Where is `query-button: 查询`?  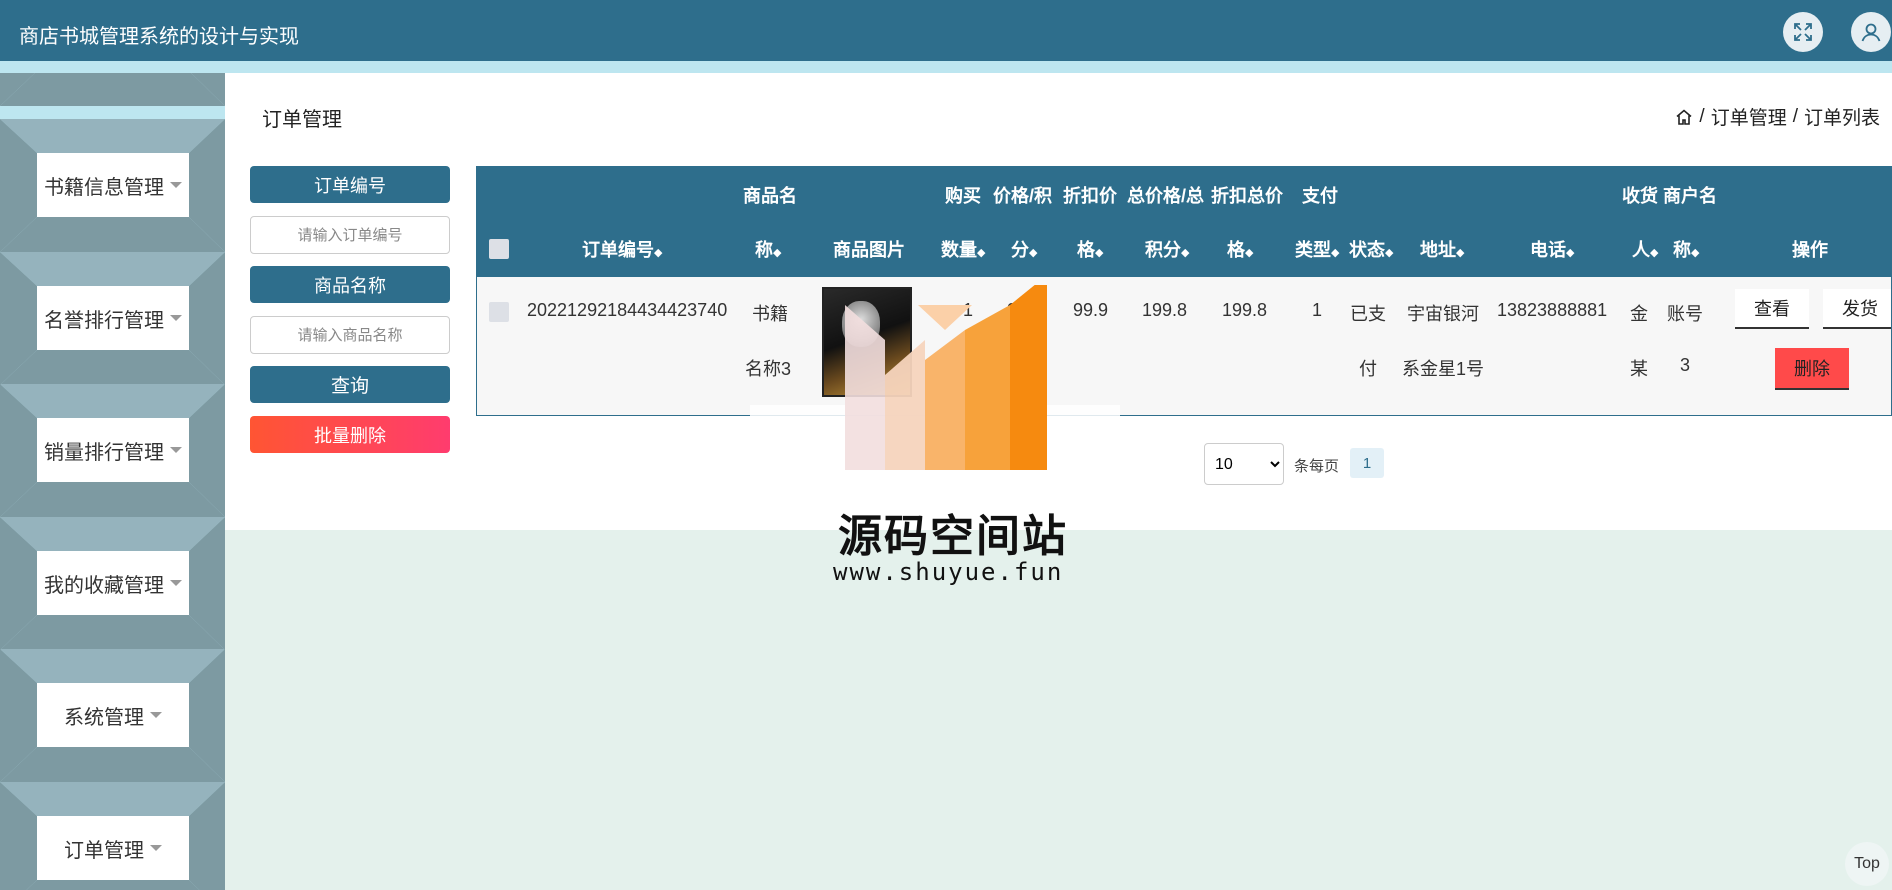 query-button: 查询 is located at coordinates (350, 384).